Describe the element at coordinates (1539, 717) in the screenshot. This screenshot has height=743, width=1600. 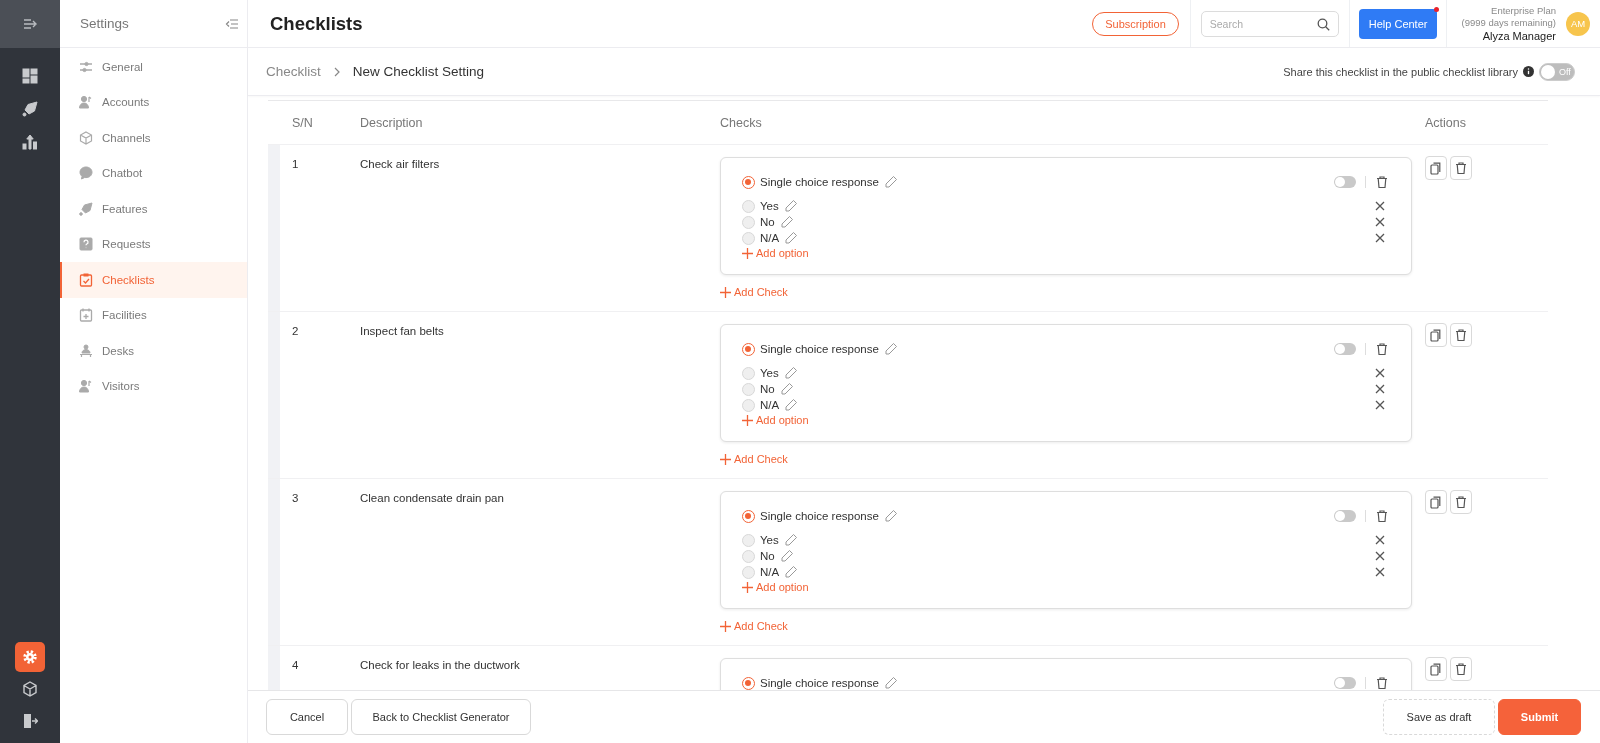
I see `submit-button: Submit` at that location.